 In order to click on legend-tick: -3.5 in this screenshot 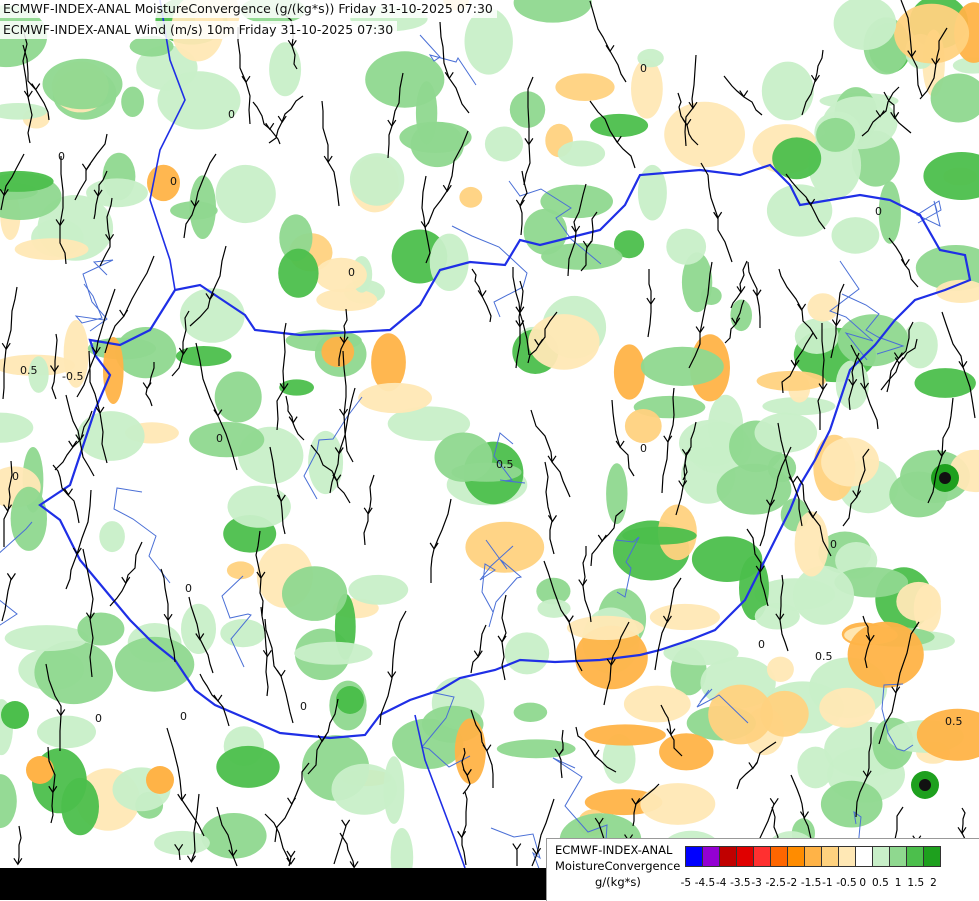, I will do `click(740, 883)`.